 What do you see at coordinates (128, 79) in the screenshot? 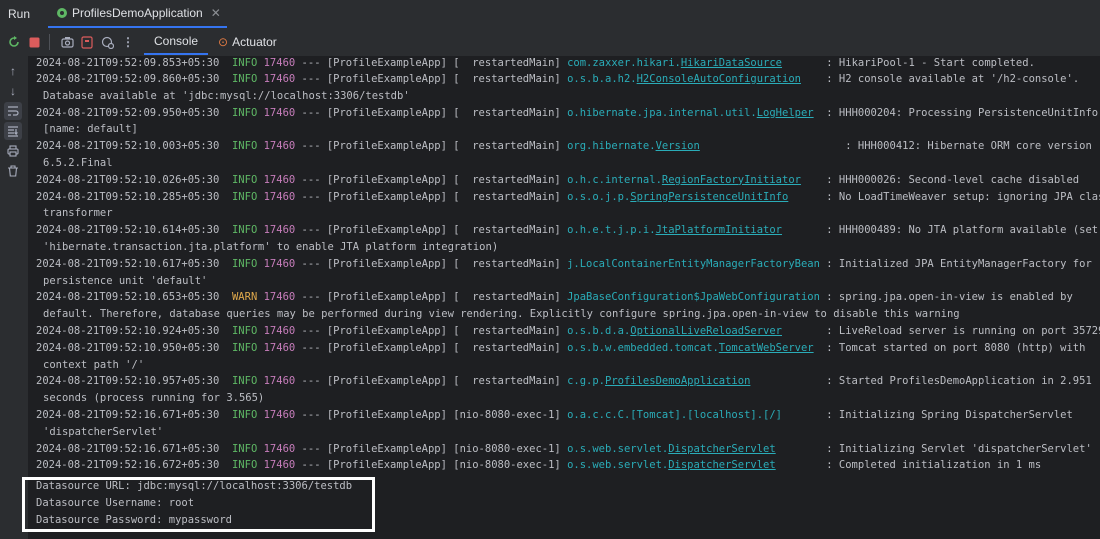
I see `log-timestamp: 2024-08-21T09:52:09.860+05:30` at bounding box center [128, 79].